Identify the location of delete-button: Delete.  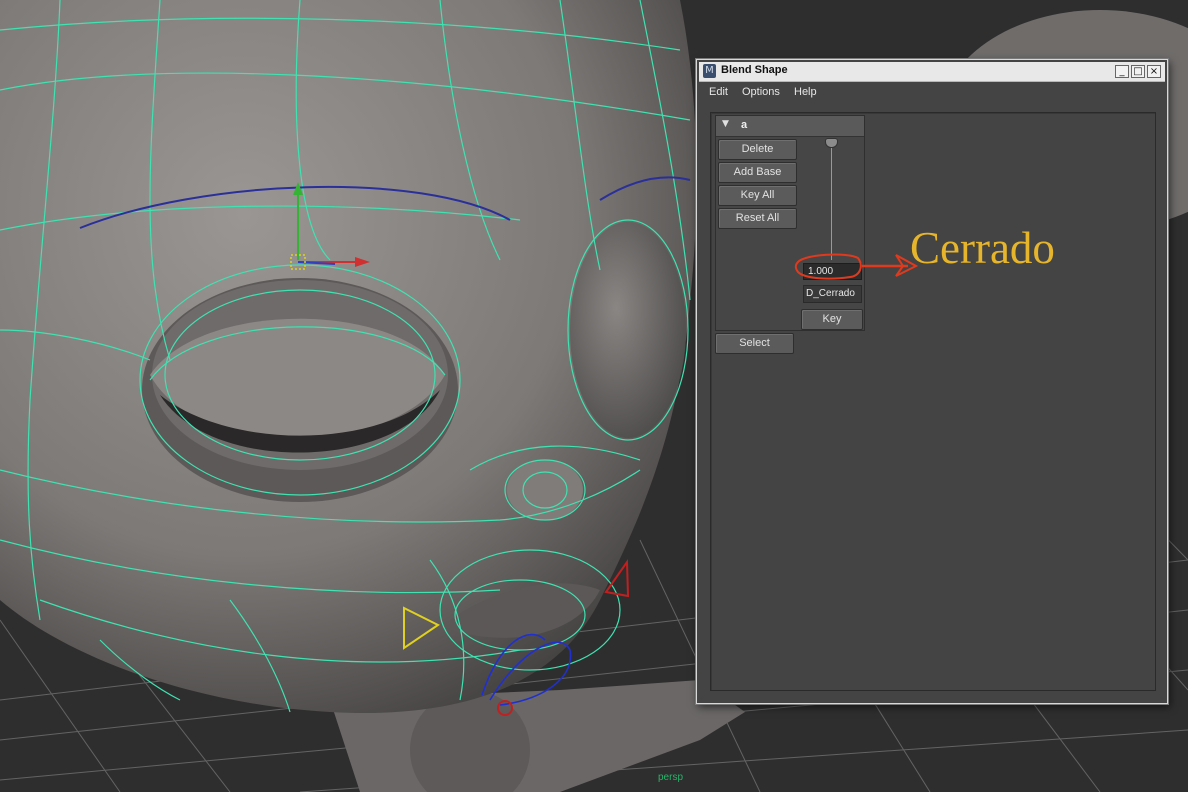
(757, 149).